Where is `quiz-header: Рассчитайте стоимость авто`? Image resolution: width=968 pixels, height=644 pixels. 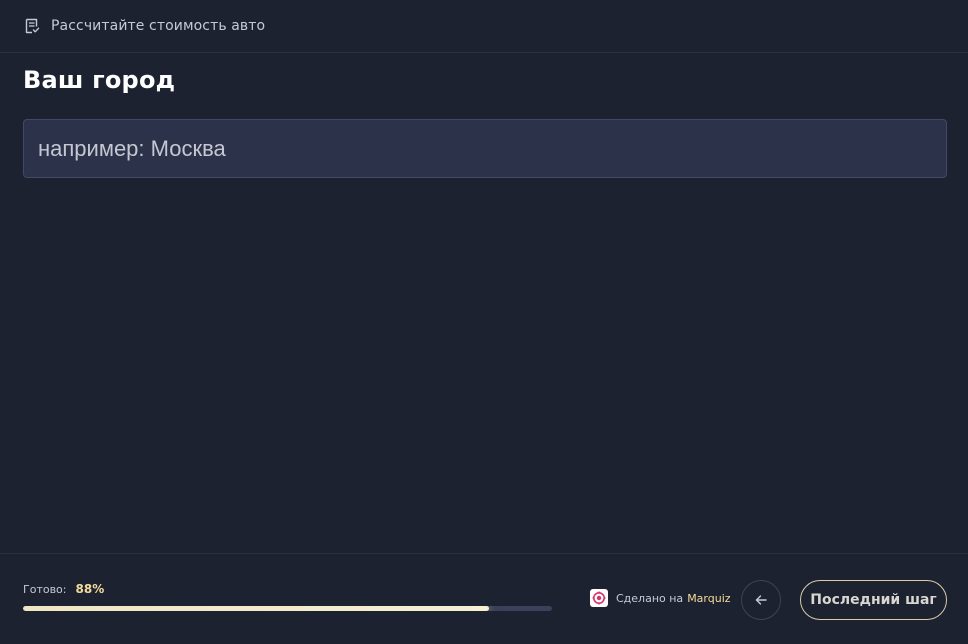 quiz-header: Рассчитайте стоимость авто is located at coordinates (484, 26).